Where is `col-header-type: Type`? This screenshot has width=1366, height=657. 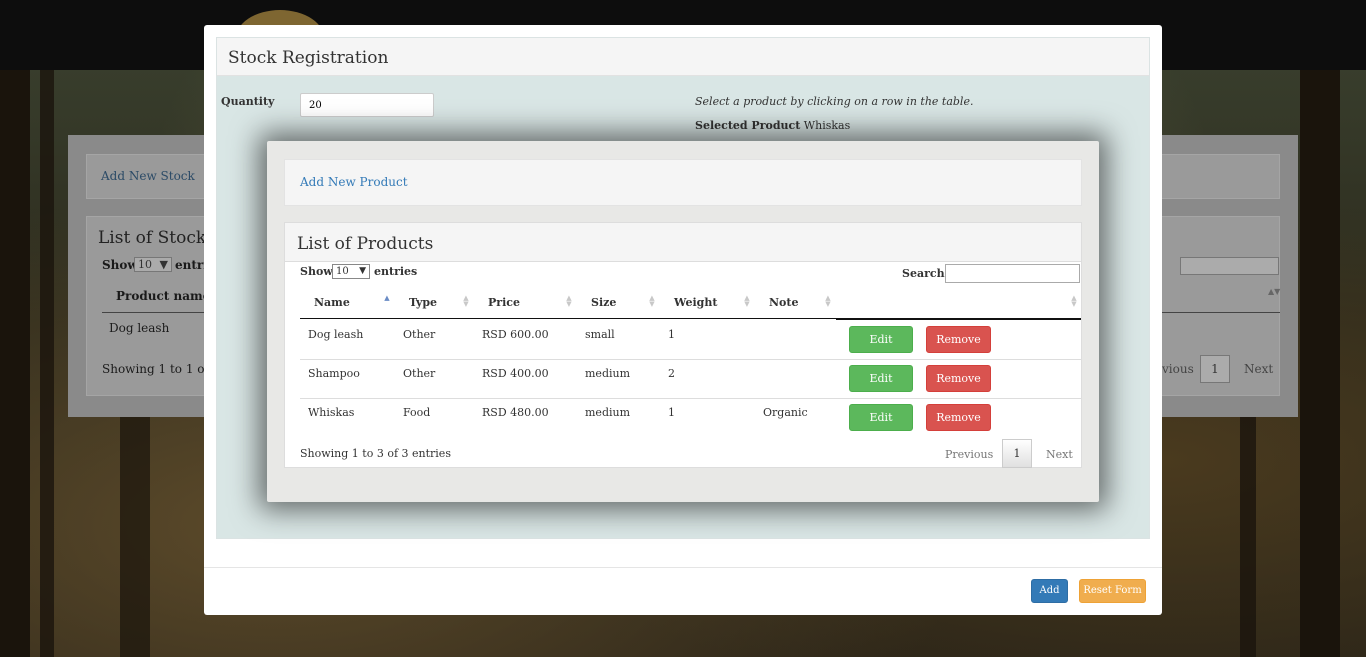 col-header-type: Type is located at coordinates (423, 302).